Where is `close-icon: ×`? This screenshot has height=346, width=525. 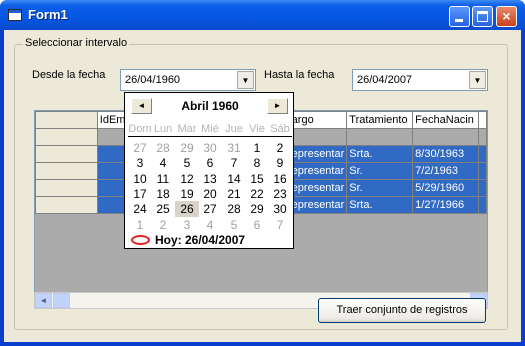
close-icon: × is located at coordinates (506, 16).